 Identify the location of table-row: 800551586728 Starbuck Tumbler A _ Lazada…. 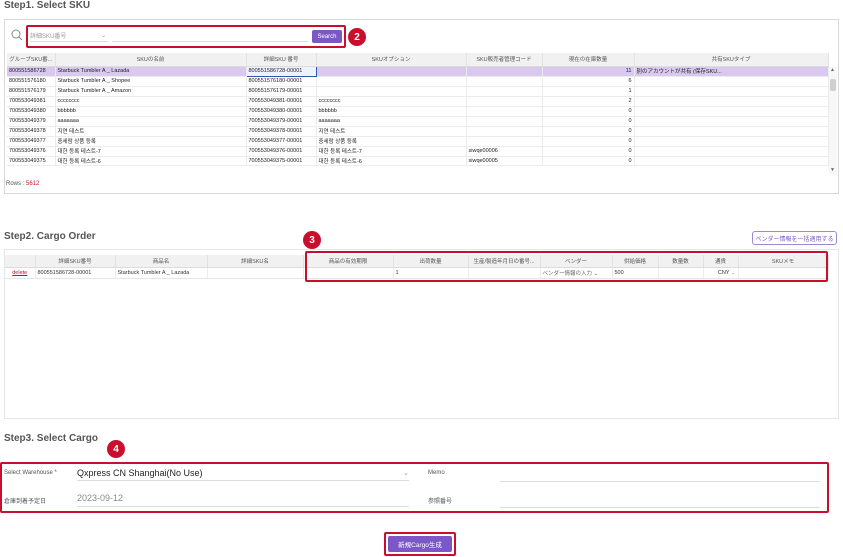
(418, 71).